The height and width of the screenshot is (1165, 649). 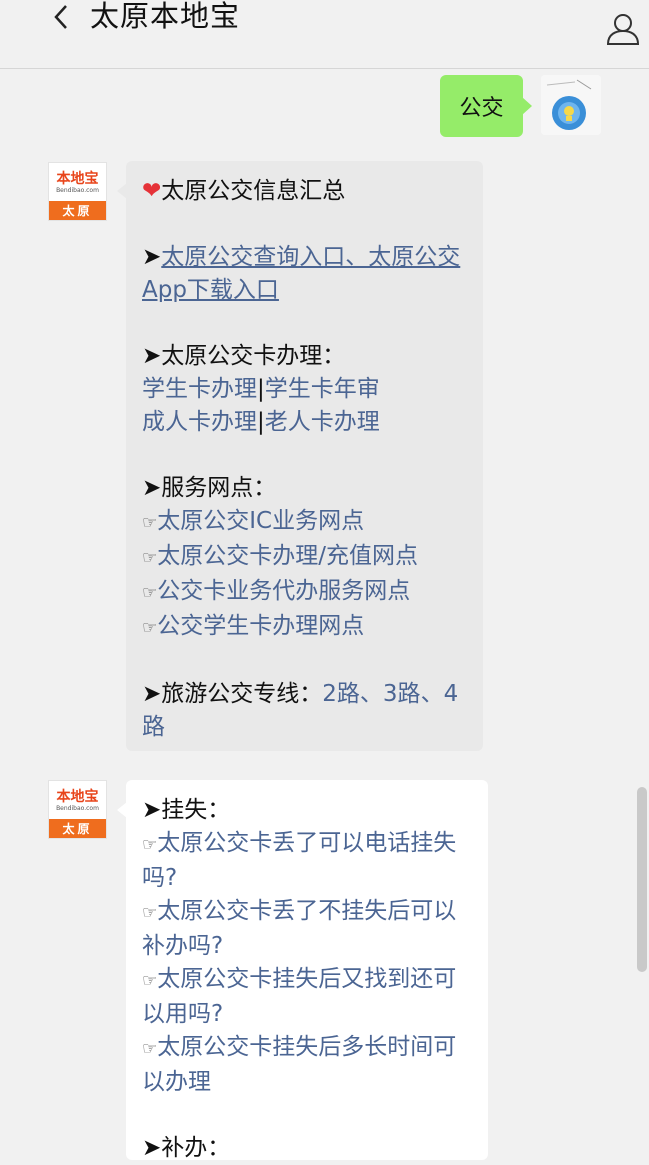 I want to click on loss-item: ☞太原公交卡挂失后多长时间可以办理, so click(x=307, y=1065).